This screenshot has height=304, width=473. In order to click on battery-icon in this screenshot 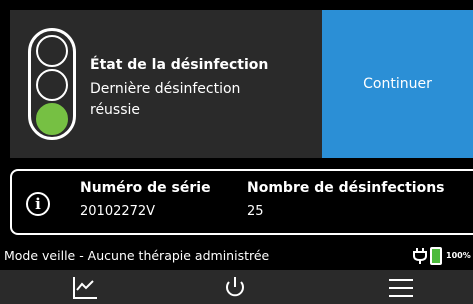, I will do `click(436, 256)`.